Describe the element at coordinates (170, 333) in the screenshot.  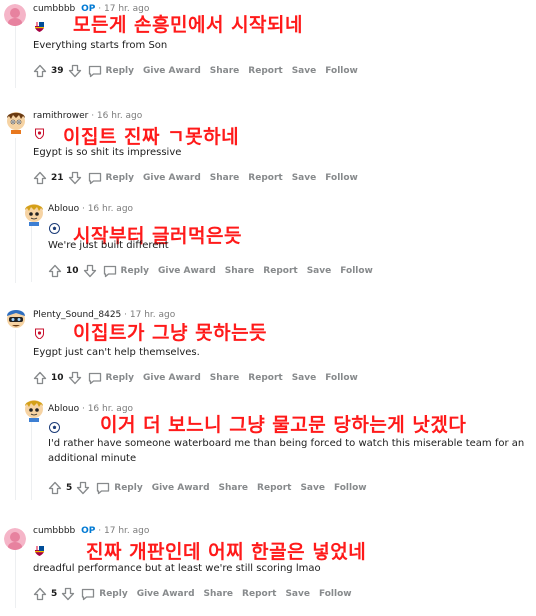
I see `korean-translation: 이집트가 그냥 못하는듯` at that location.